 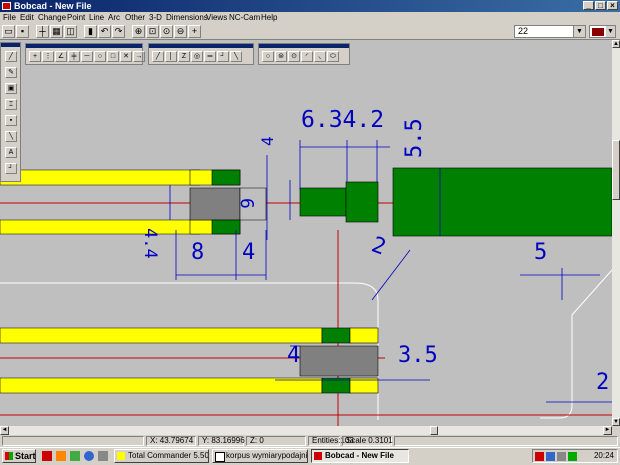 What do you see at coordinates (11, 168) in the screenshot?
I see `select-tool-icon: ┘` at bounding box center [11, 168].